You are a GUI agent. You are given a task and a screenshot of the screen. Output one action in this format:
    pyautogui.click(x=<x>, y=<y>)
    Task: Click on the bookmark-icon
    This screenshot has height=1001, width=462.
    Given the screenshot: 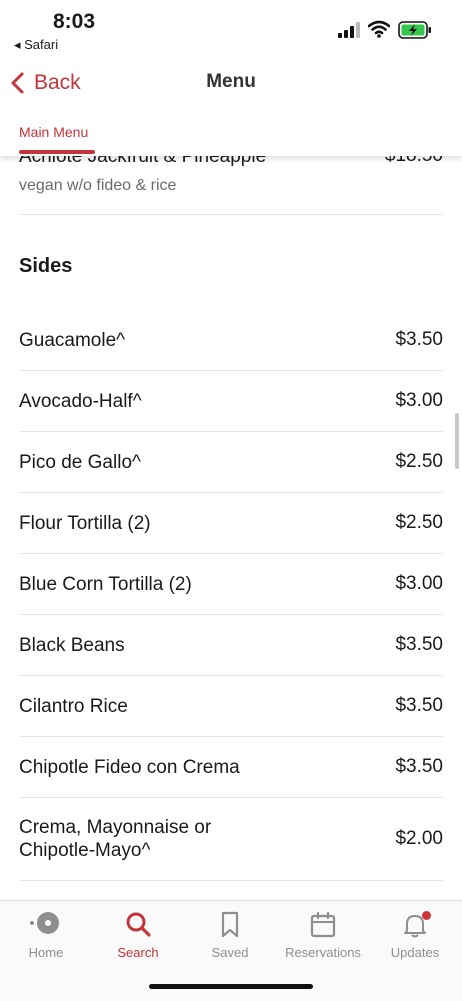 What is the action you would take?
    pyautogui.click(x=230, y=924)
    